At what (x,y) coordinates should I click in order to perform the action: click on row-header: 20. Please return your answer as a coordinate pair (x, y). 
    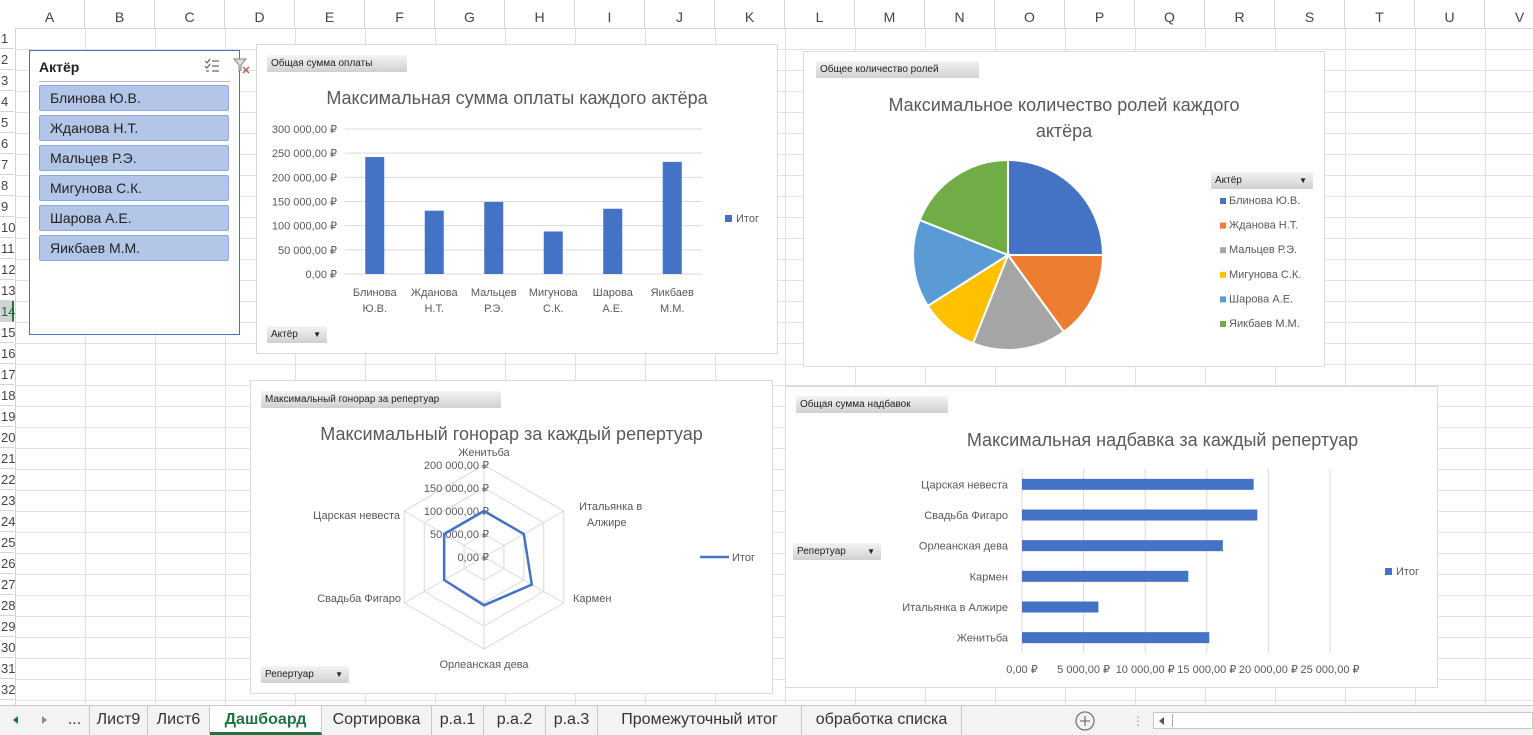
    Looking at the image, I should click on (7, 437).